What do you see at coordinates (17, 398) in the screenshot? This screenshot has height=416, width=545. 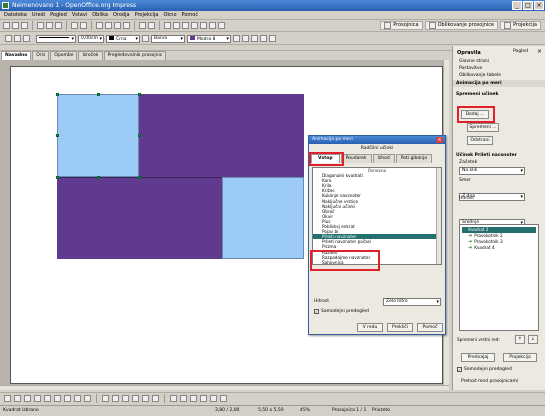 I see `line-tool-icon` at bounding box center [17, 398].